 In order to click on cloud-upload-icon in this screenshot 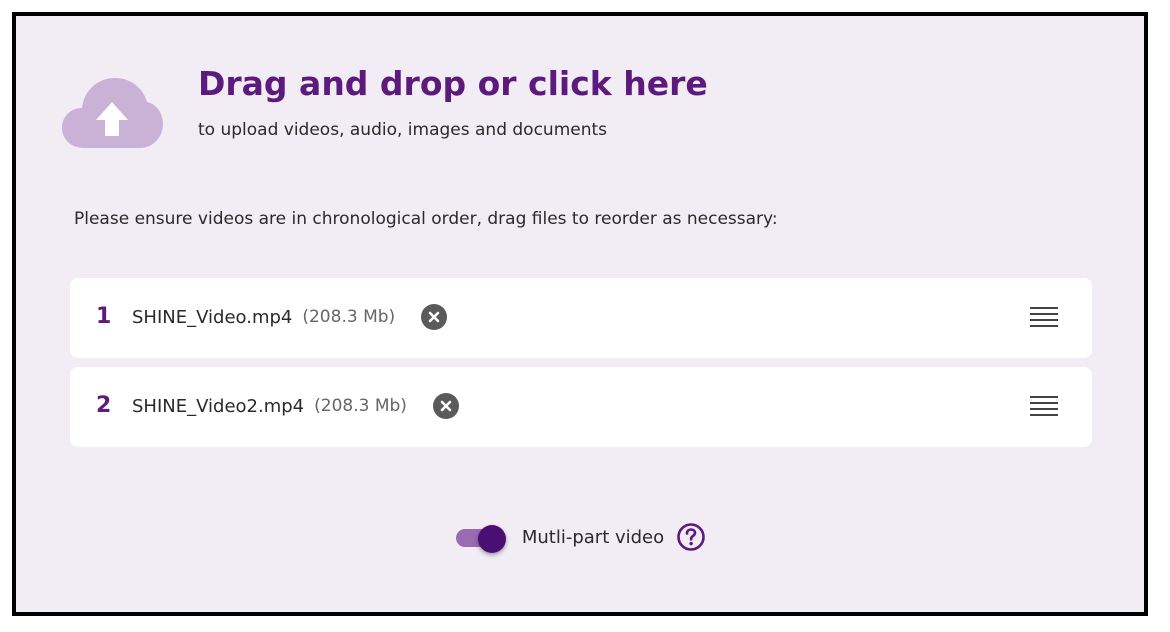, I will do `click(112, 113)`.